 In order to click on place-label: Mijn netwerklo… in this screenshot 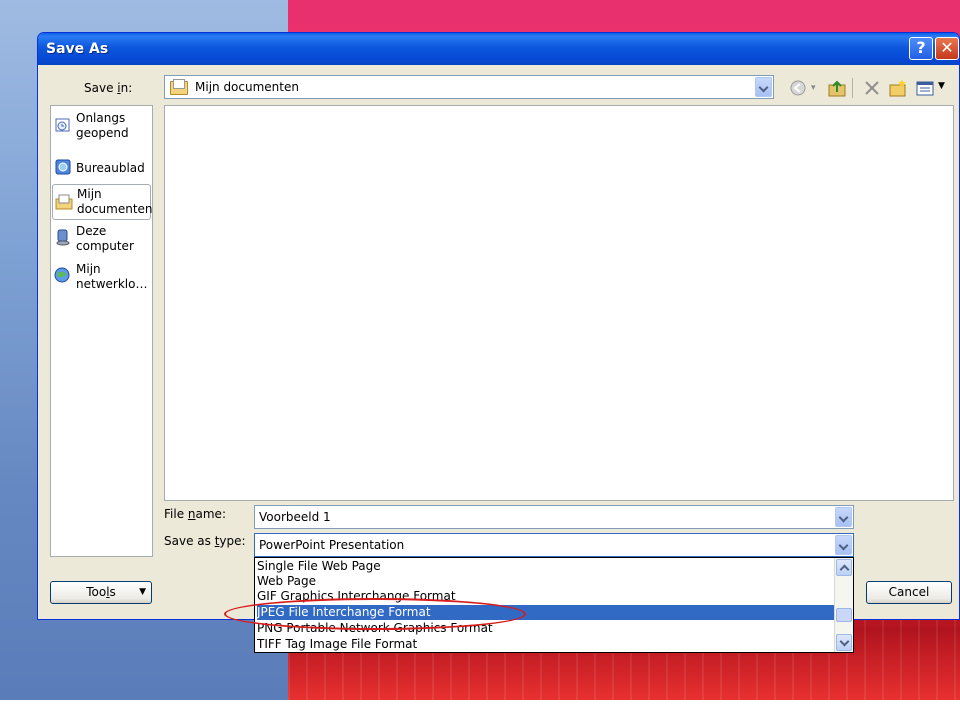, I will do `click(112, 276)`.